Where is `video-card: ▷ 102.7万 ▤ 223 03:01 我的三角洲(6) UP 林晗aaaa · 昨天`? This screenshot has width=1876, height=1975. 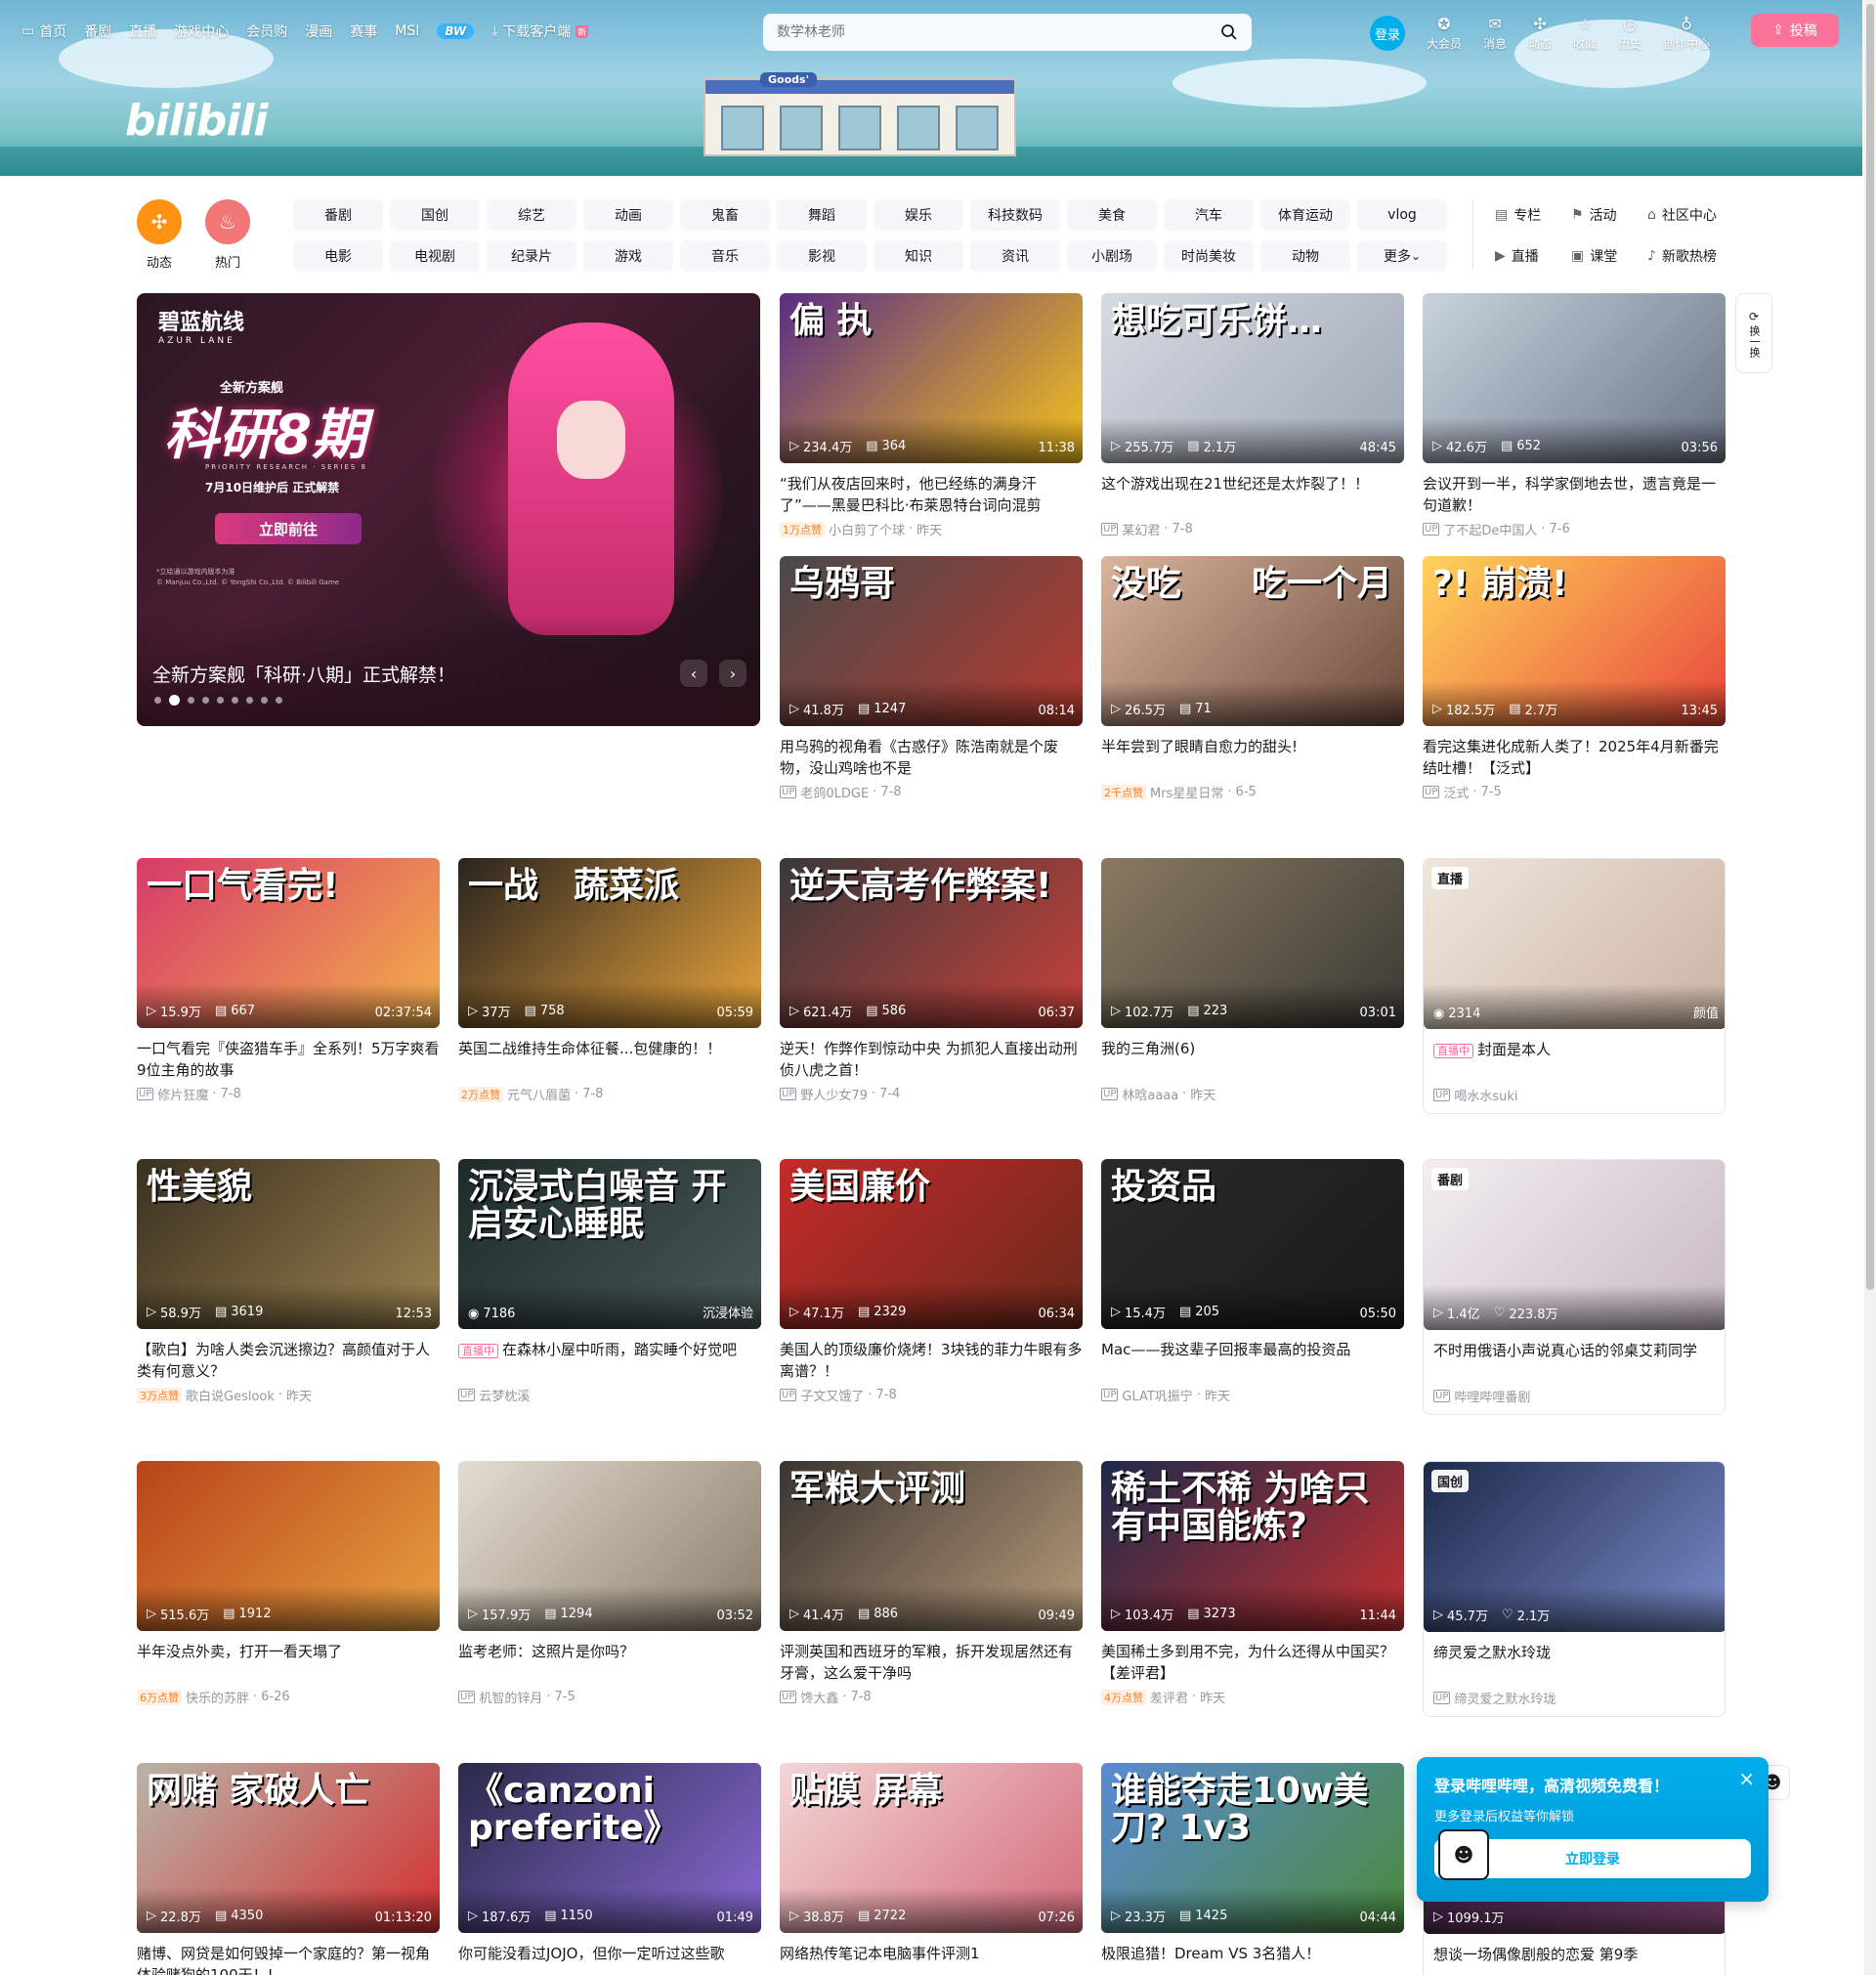 video-card: ▷ 102.7万 ▤ 223 03:01 我的三角洲(6) UP 林晗aaaa · 昨天 is located at coordinates (1252, 981).